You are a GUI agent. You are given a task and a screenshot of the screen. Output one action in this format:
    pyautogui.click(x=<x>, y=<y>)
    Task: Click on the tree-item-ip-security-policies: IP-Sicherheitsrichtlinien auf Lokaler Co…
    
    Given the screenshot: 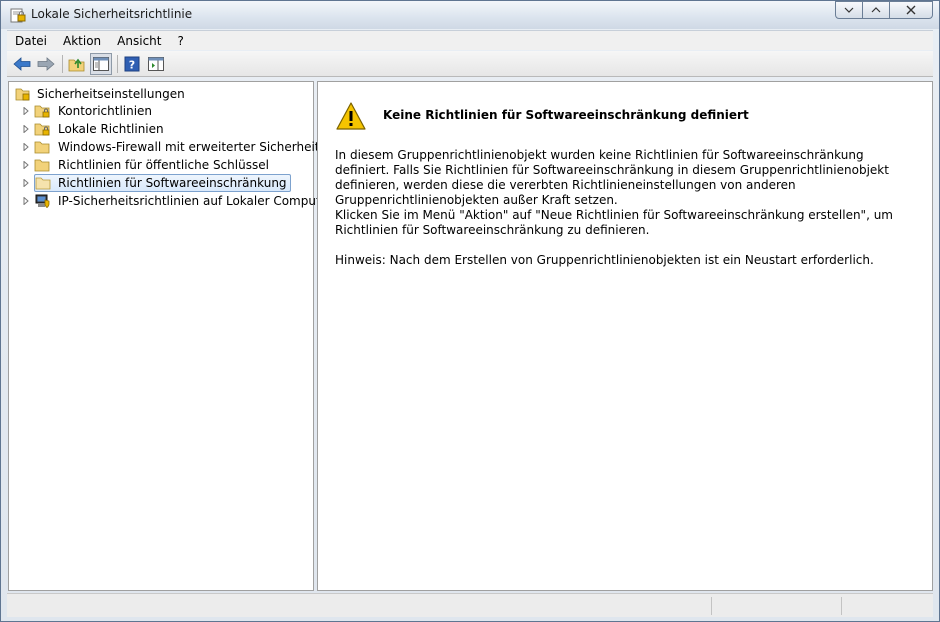 What is the action you would take?
    pyautogui.click(x=179, y=201)
    